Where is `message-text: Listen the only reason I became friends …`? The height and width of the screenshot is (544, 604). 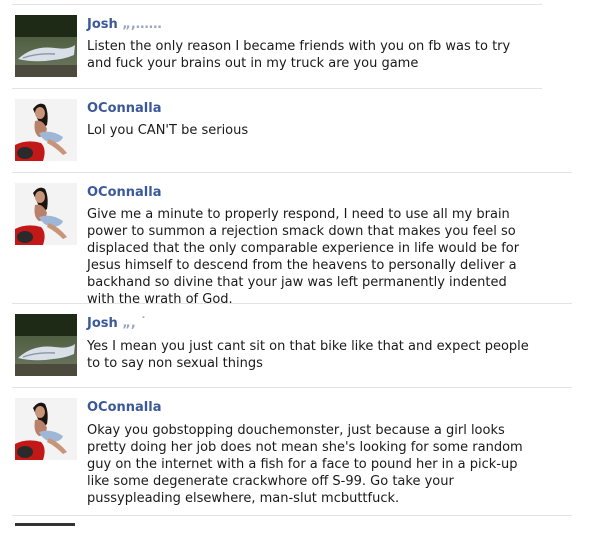
message-text: Listen the only reason I became friends … is located at coordinates (299, 55).